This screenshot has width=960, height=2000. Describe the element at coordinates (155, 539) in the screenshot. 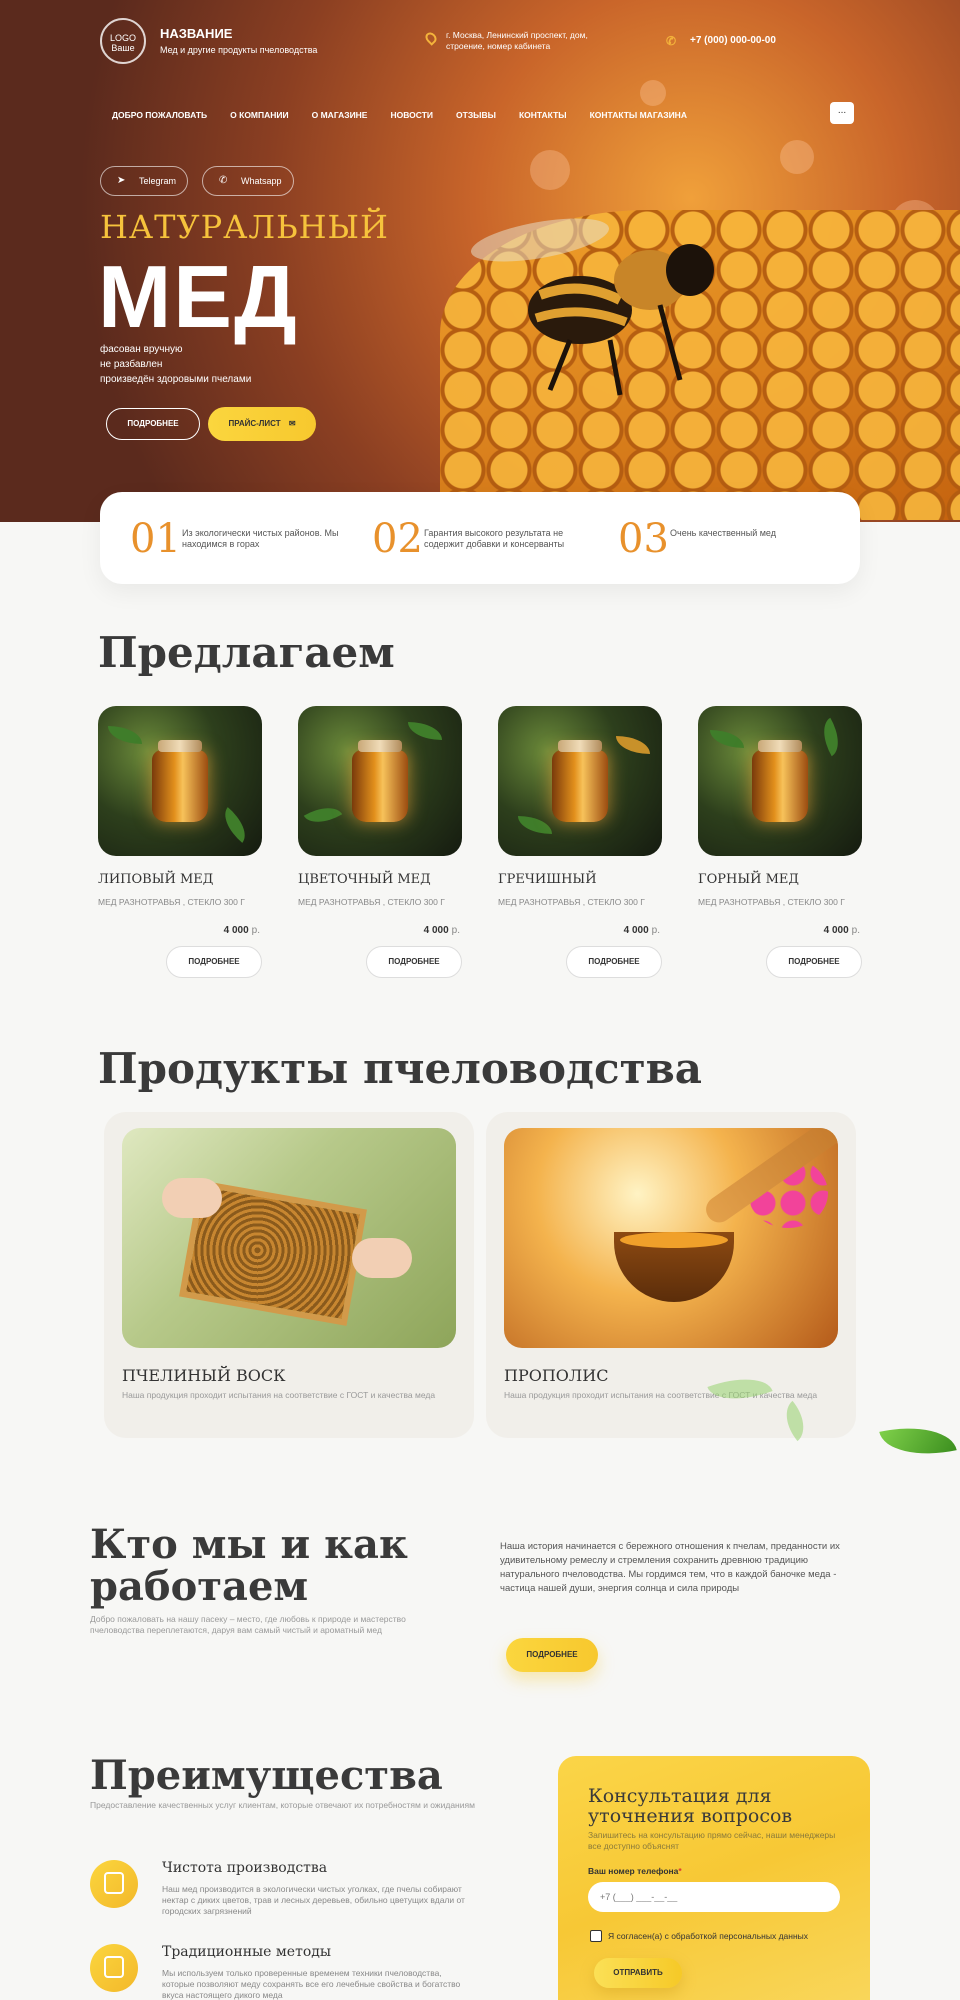

I see `stat-number: 01` at that location.